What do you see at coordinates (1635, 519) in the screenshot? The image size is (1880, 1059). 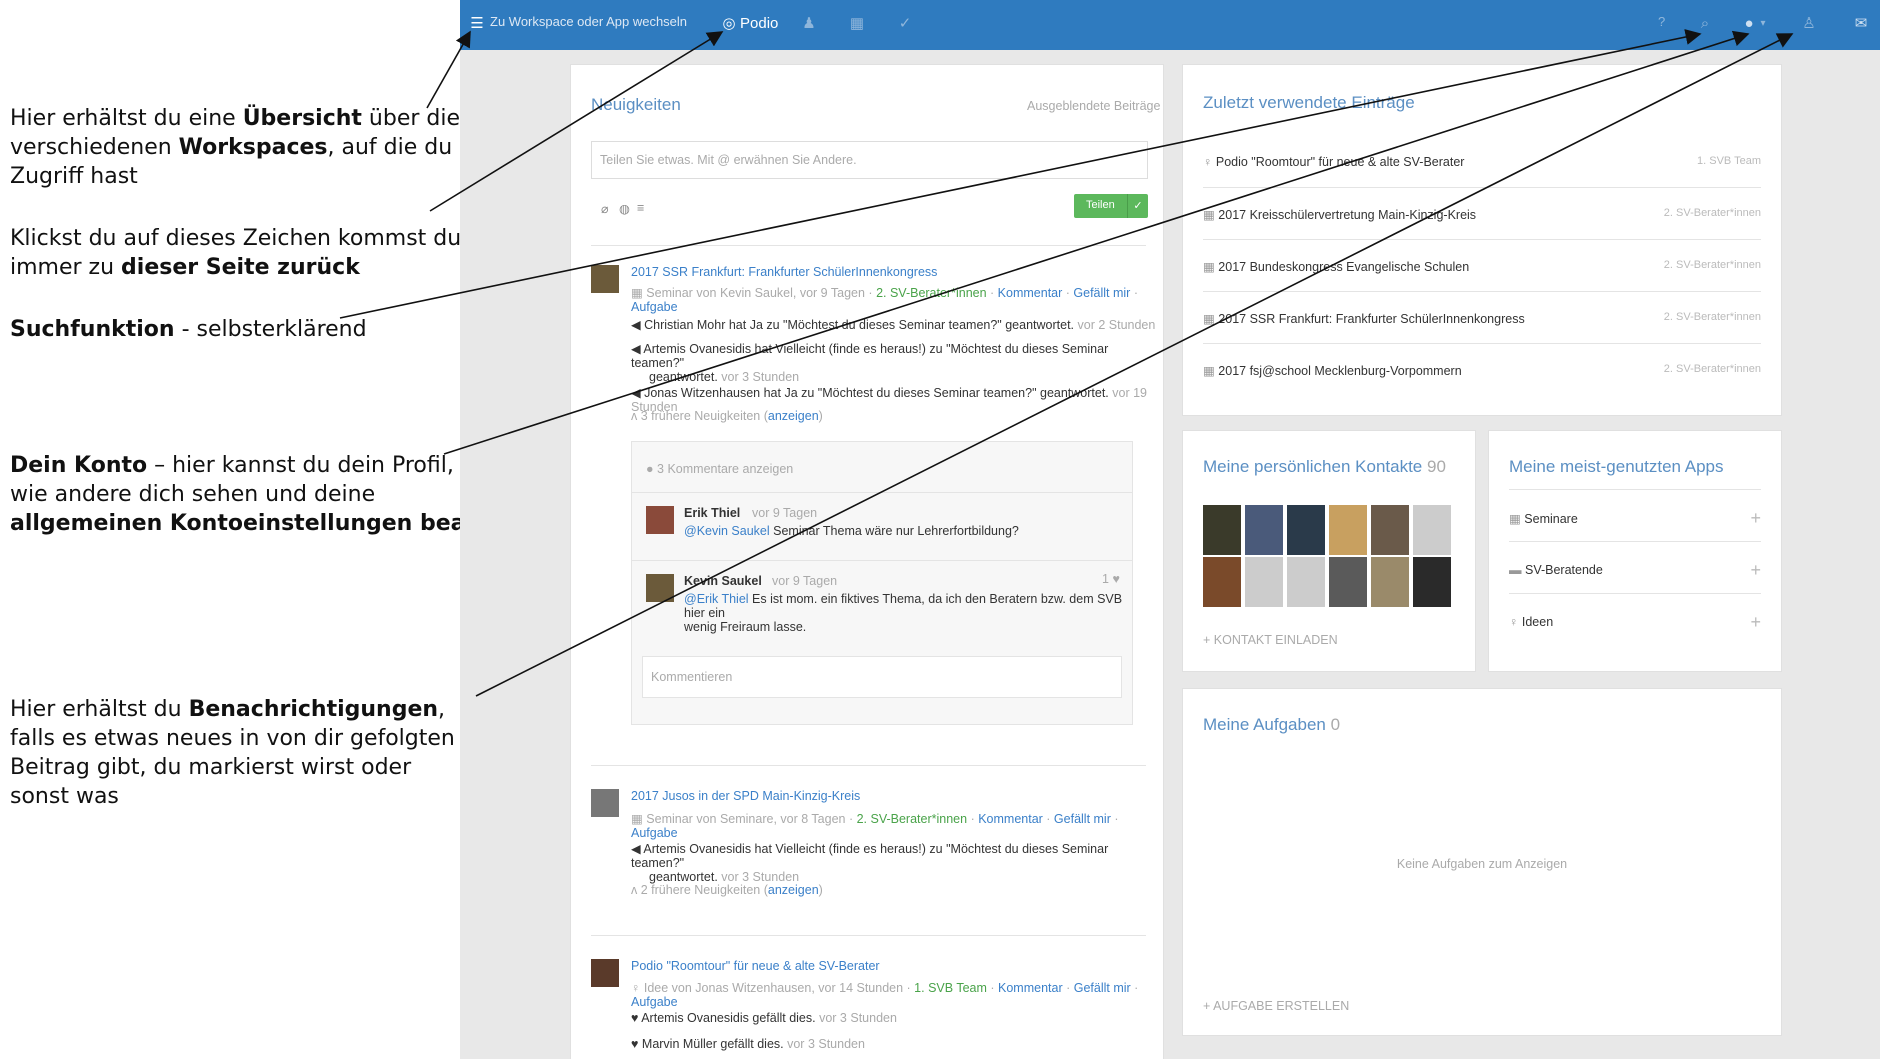 I see `app-entry: ▦ Seminare +` at bounding box center [1635, 519].